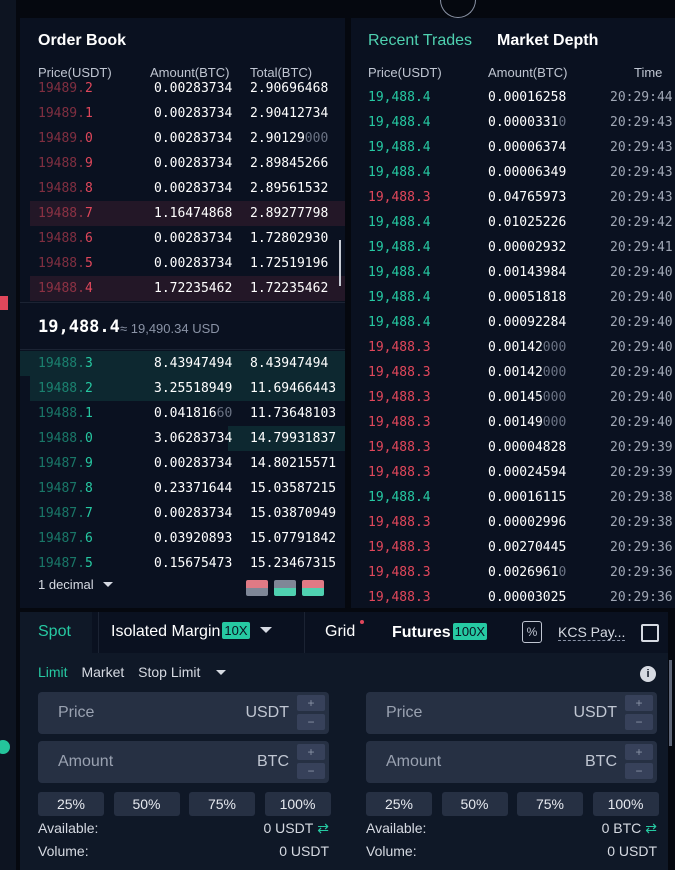  I want to click on tab-grid: Grid, so click(339, 632).